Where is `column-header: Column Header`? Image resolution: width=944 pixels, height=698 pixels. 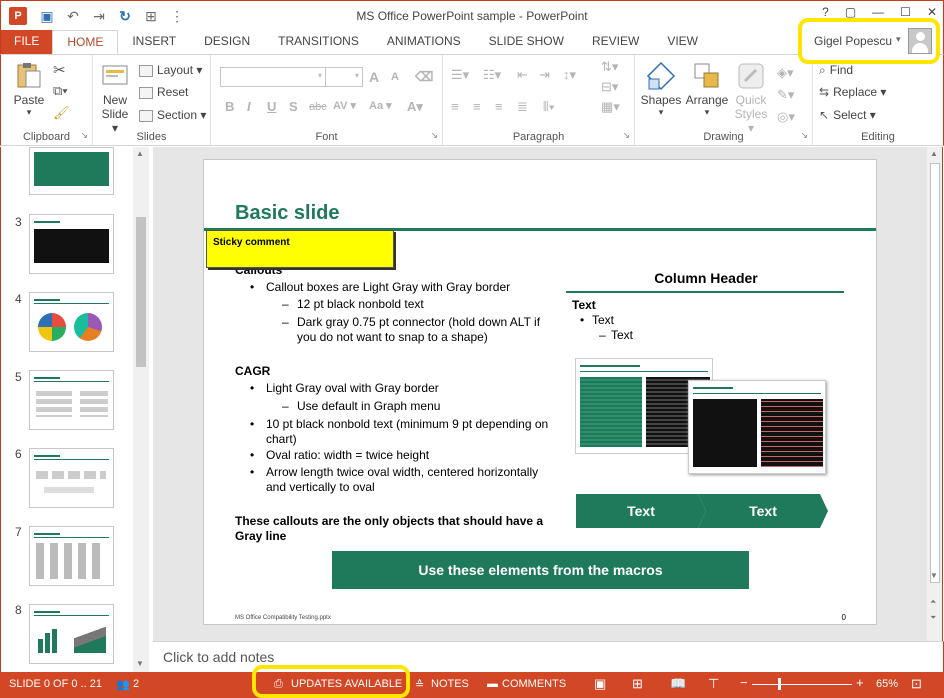 column-header: Column Header is located at coordinates (706, 278).